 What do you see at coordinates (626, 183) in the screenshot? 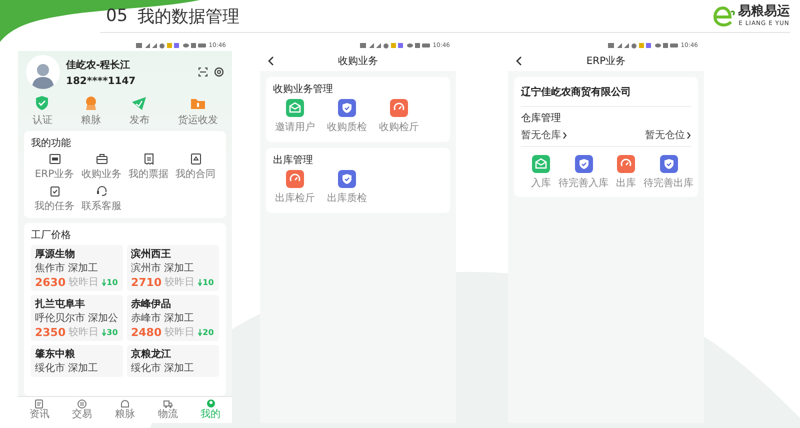
I see `tile-label: 出库` at bounding box center [626, 183].